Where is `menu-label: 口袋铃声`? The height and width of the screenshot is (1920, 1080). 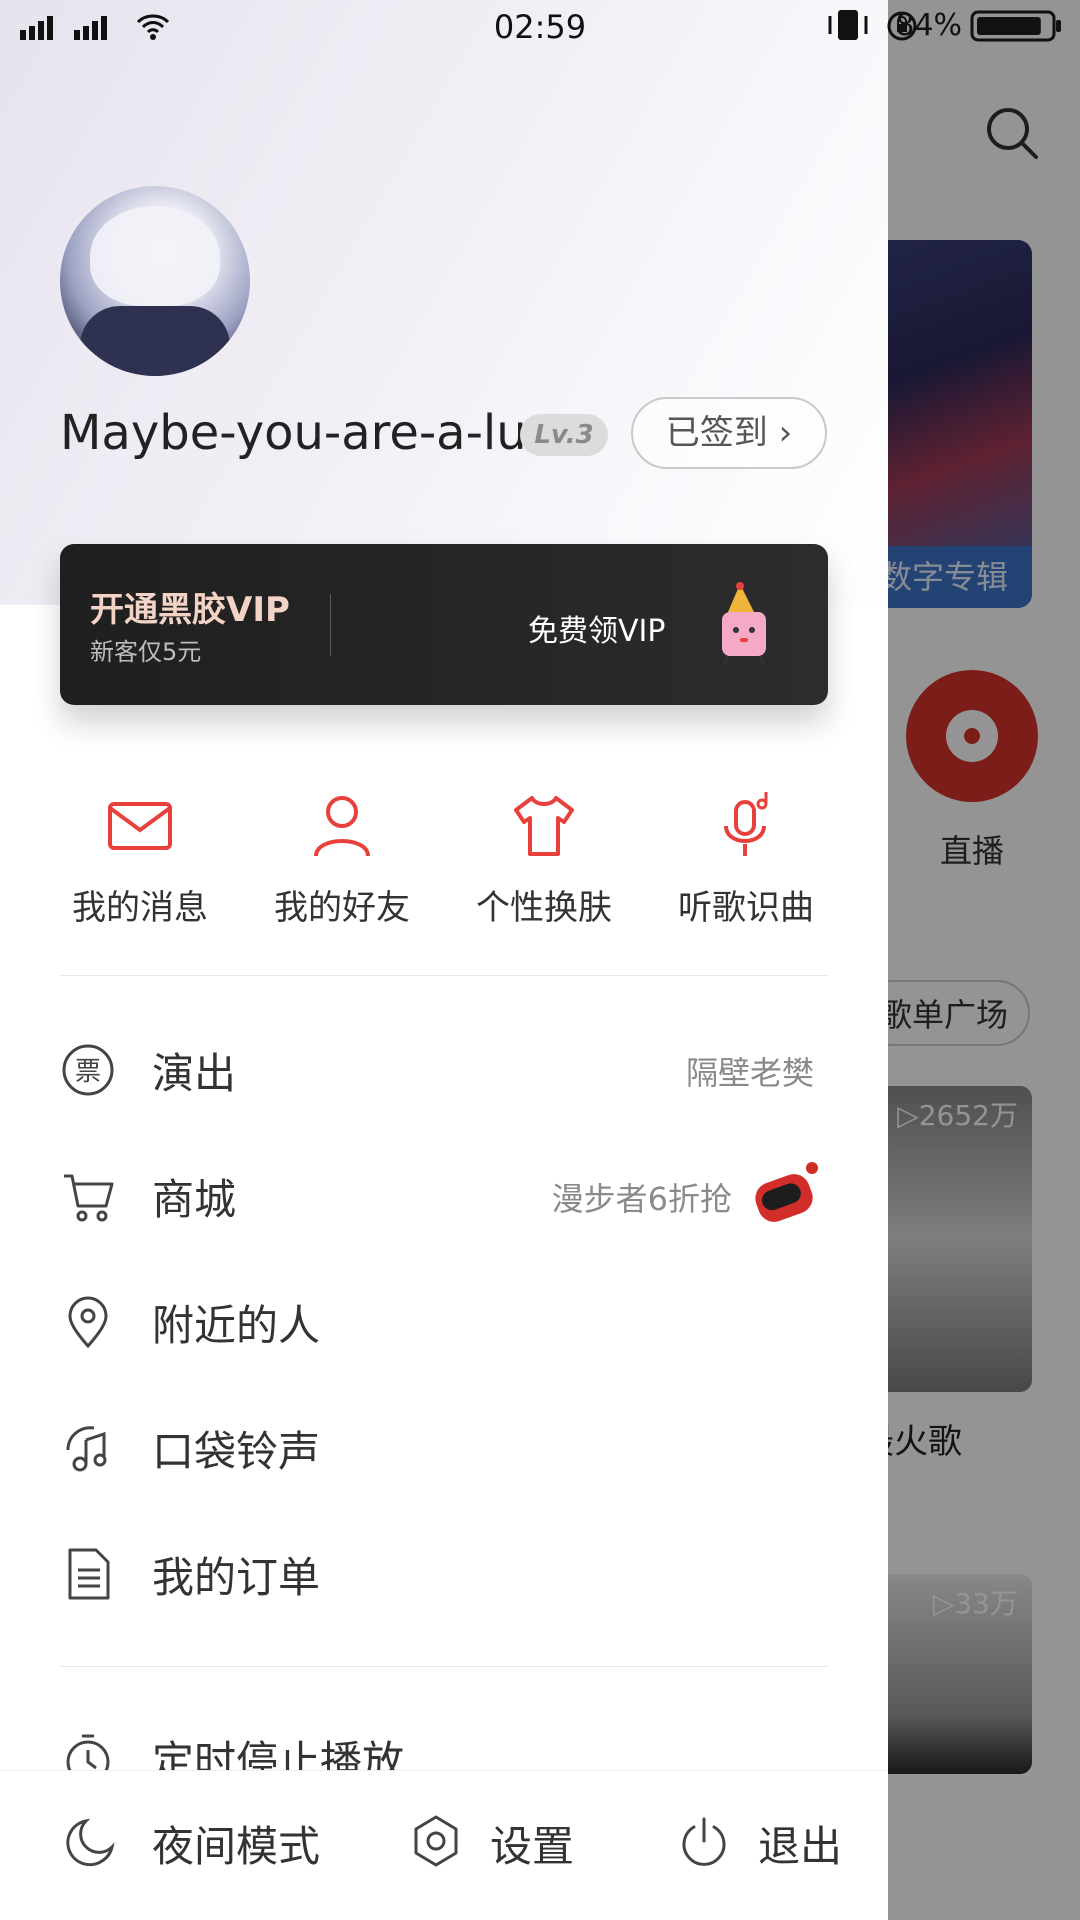 menu-label: 口袋铃声 is located at coordinates (236, 1451).